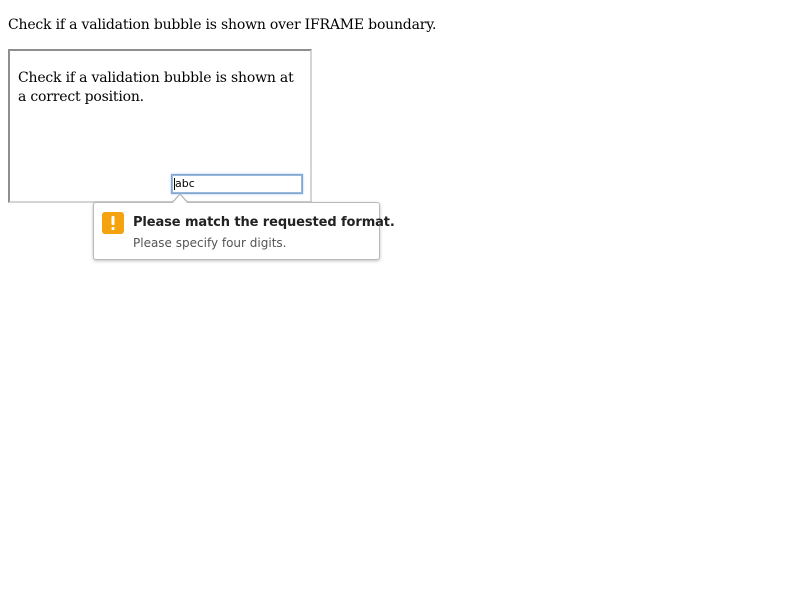  Describe the element at coordinates (113, 223) in the screenshot. I see `warning-icon` at that location.